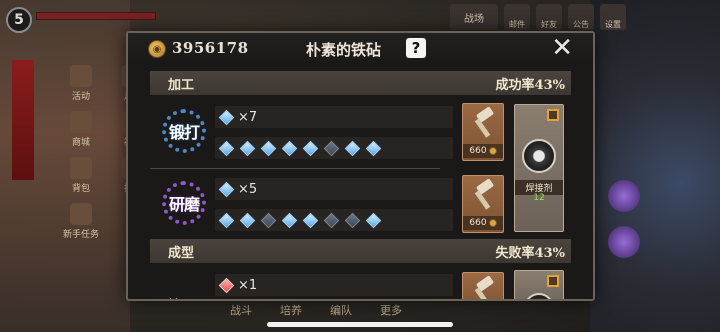 The height and width of the screenshot is (332, 720). Describe the element at coordinates (483, 223) in the screenshot. I see `grind-cost: 660` at that location.